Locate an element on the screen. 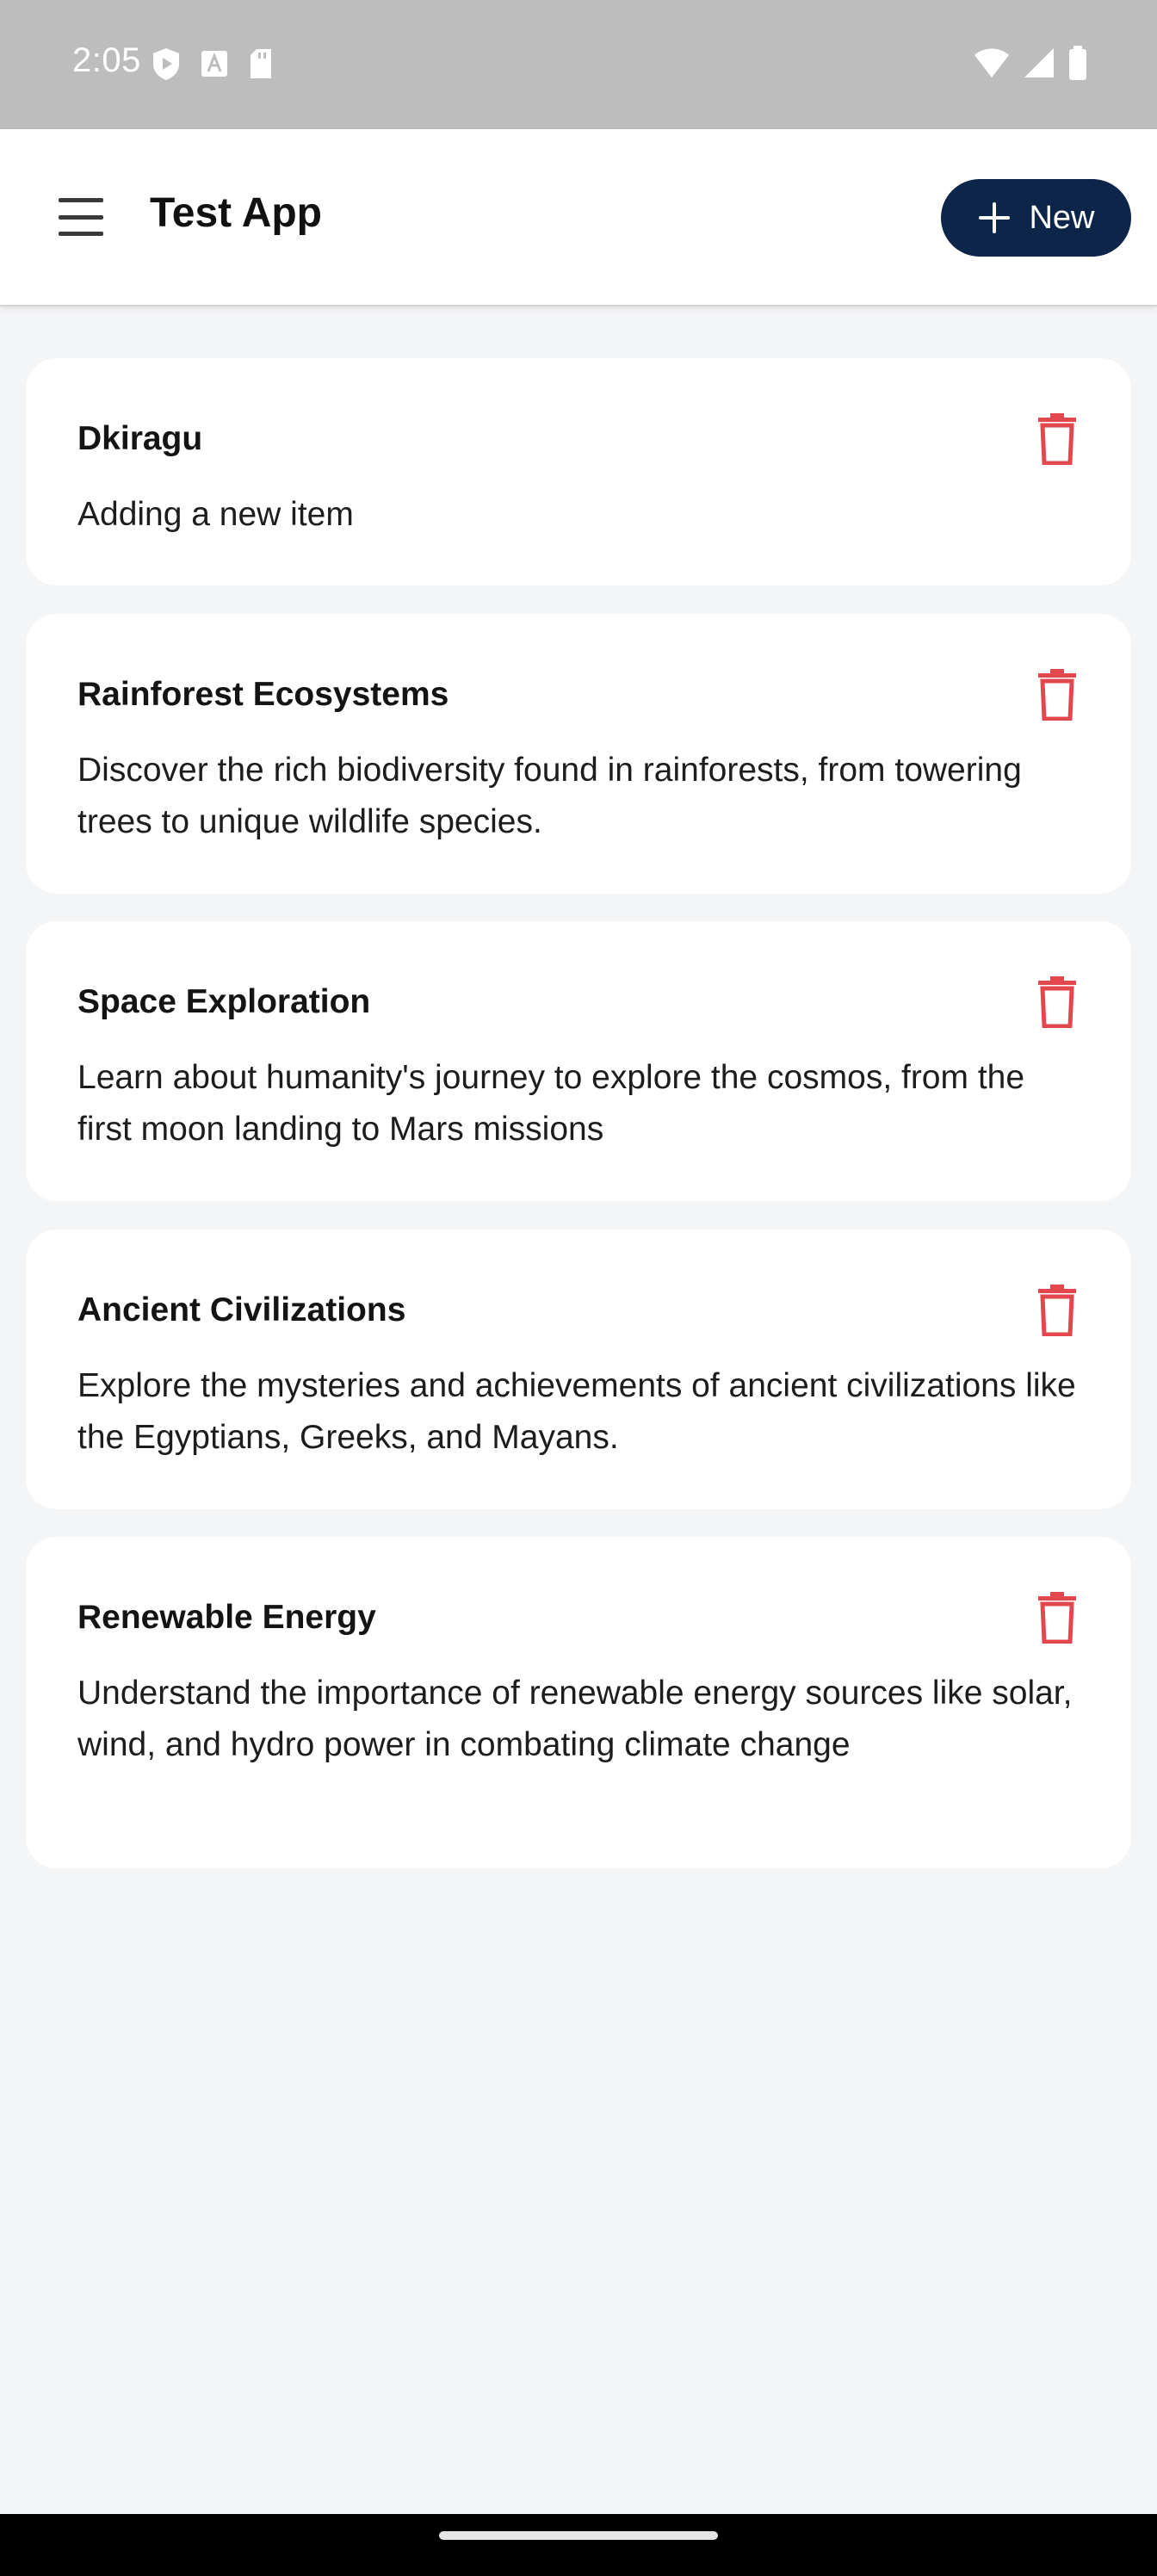 Image resolution: width=1157 pixels, height=2576 pixels. hamburger-menu-icon is located at coordinates (81, 217).